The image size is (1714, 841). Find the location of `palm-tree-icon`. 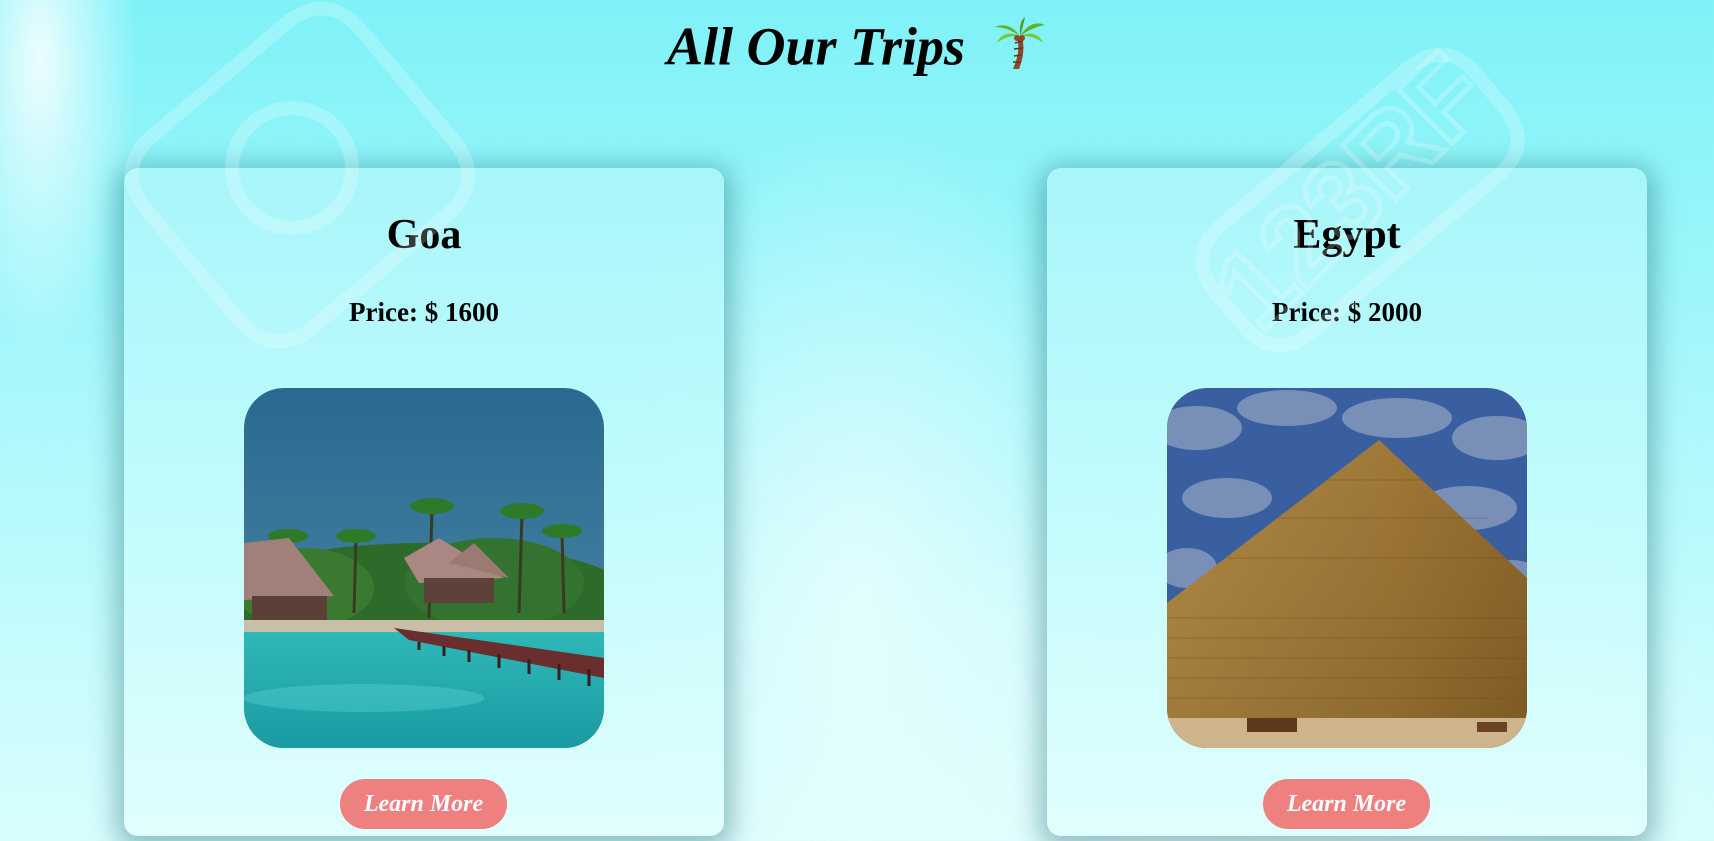

palm-tree-icon is located at coordinates (1019, 43).